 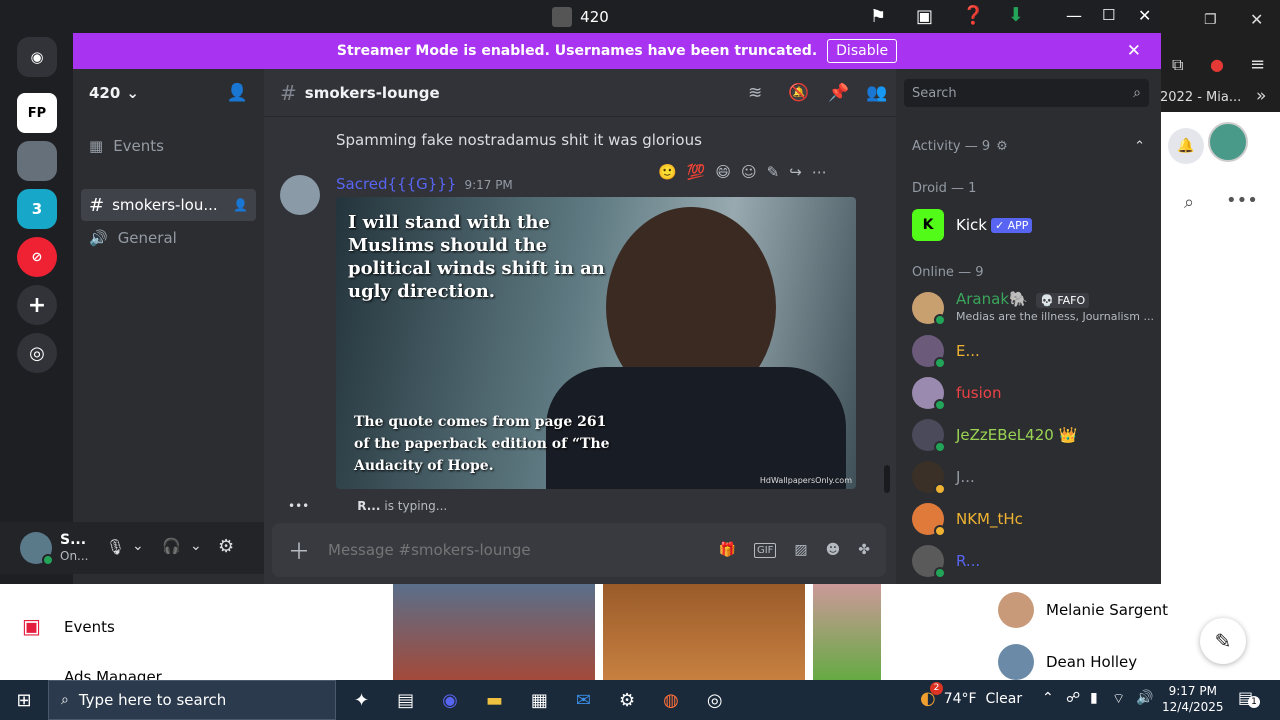 What do you see at coordinates (1210, 20) in the screenshot?
I see `window-restore-icon: ❐` at bounding box center [1210, 20].